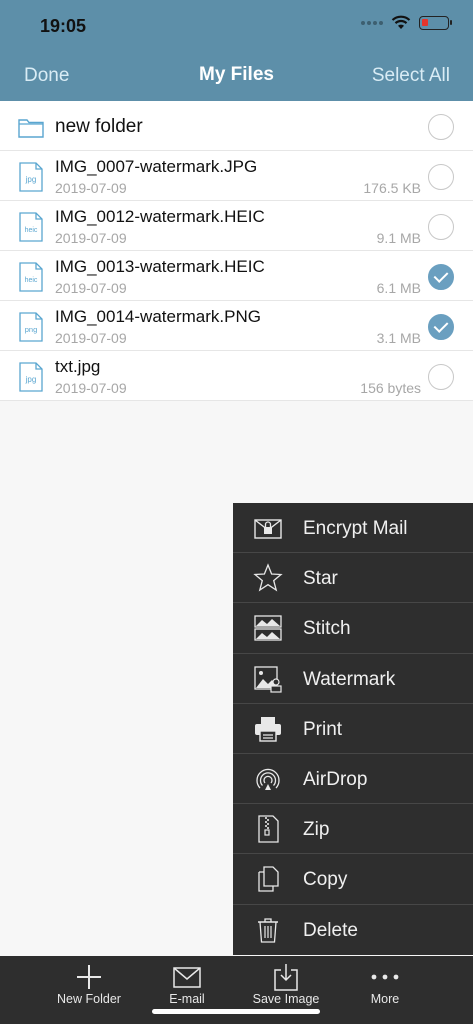  I want to click on menu-label: Print, so click(323, 729).